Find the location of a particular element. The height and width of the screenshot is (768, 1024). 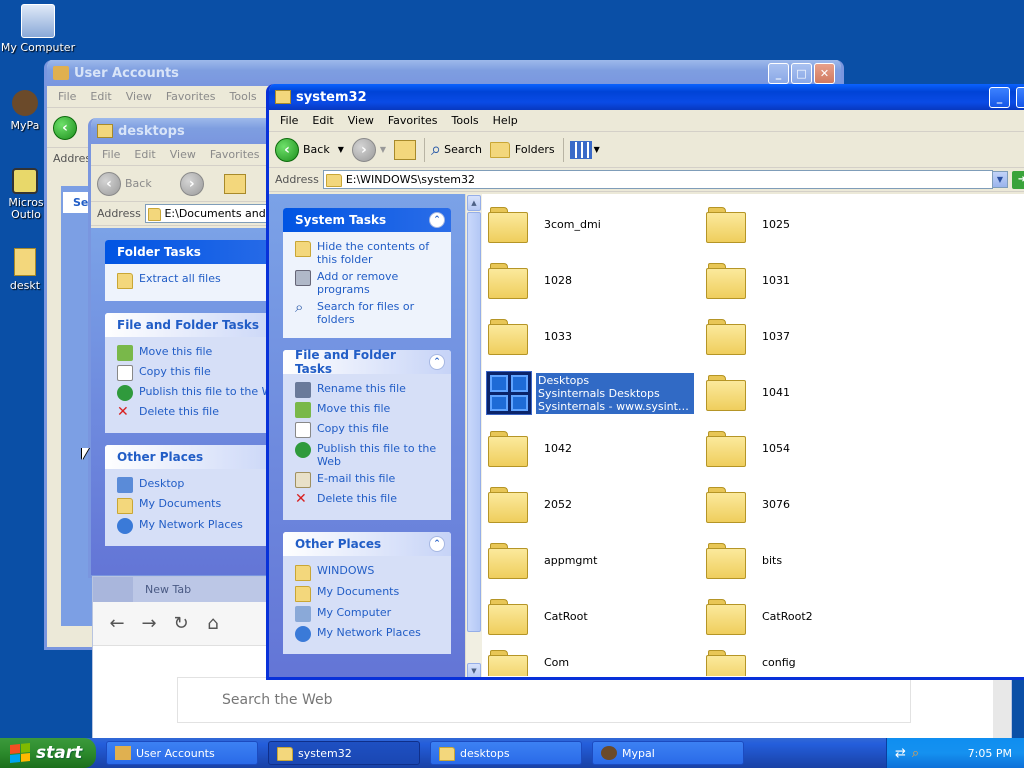

web-search-input: Search the Web is located at coordinates (544, 700).